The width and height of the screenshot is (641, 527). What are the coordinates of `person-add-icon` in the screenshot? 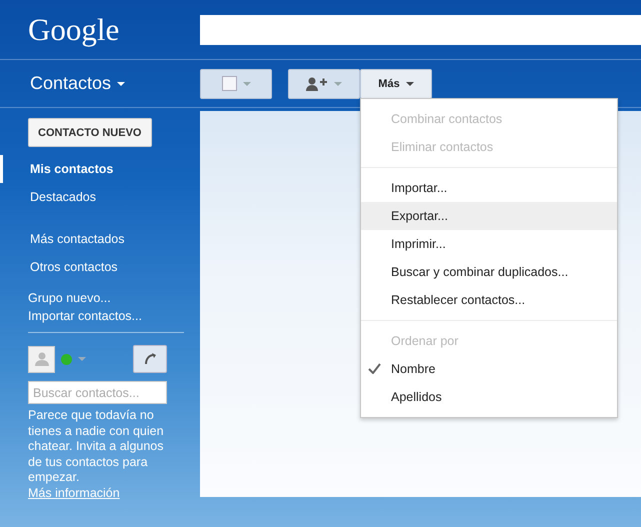 It's located at (317, 83).